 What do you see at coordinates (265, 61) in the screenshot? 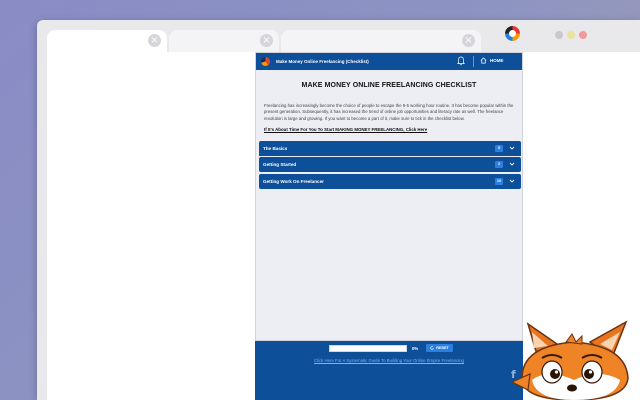
I see `logo-icon` at bounding box center [265, 61].